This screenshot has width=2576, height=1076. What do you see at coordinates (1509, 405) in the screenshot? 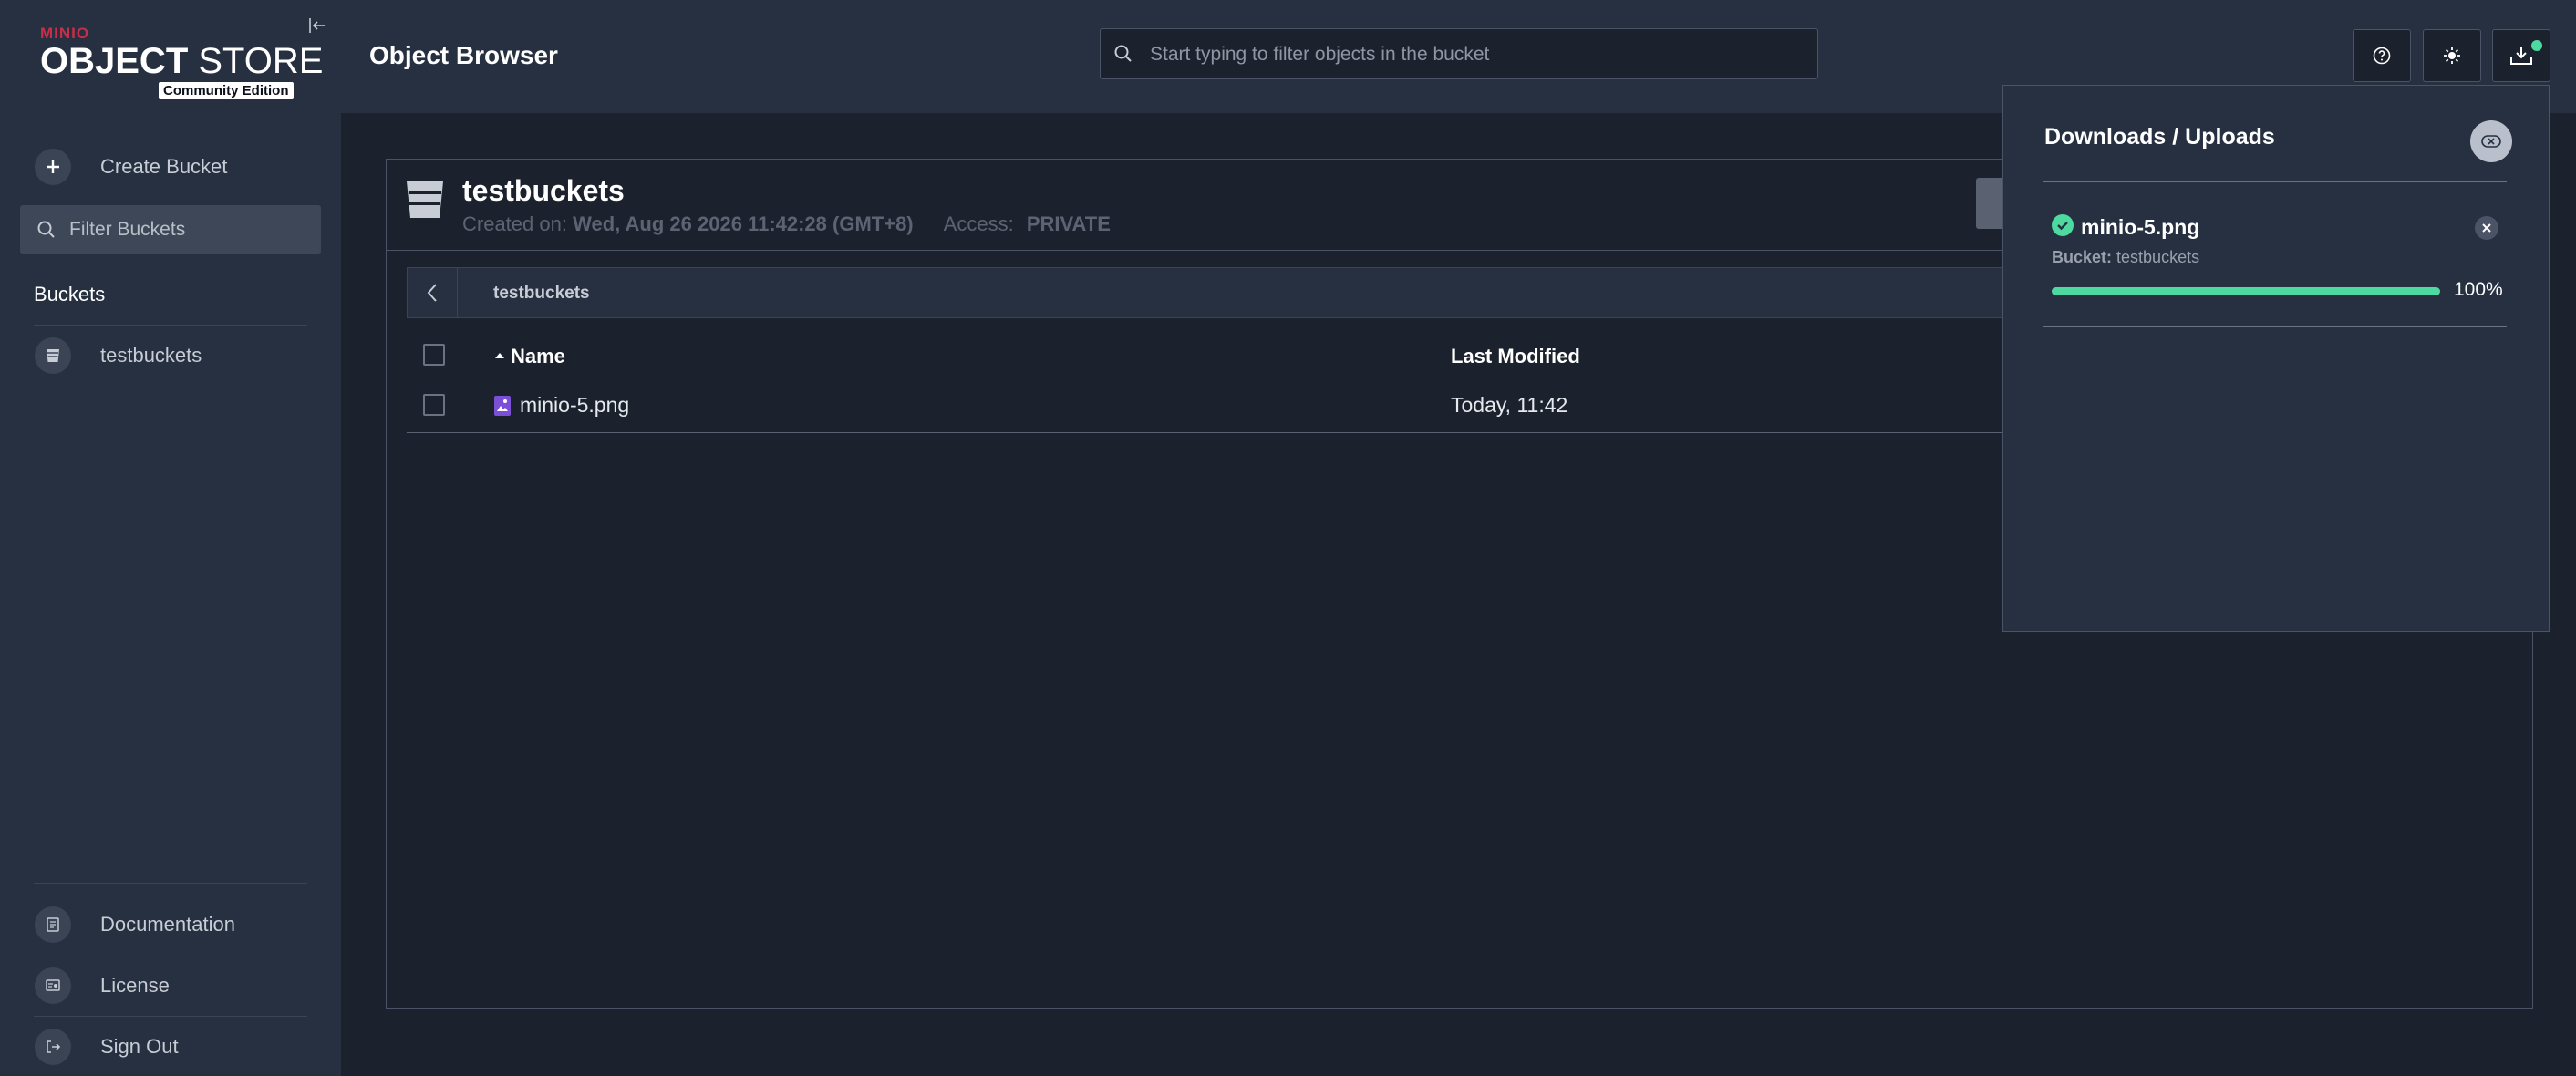
I see `file-last-modified: Today, 11:42` at bounding box center [1509, 405].